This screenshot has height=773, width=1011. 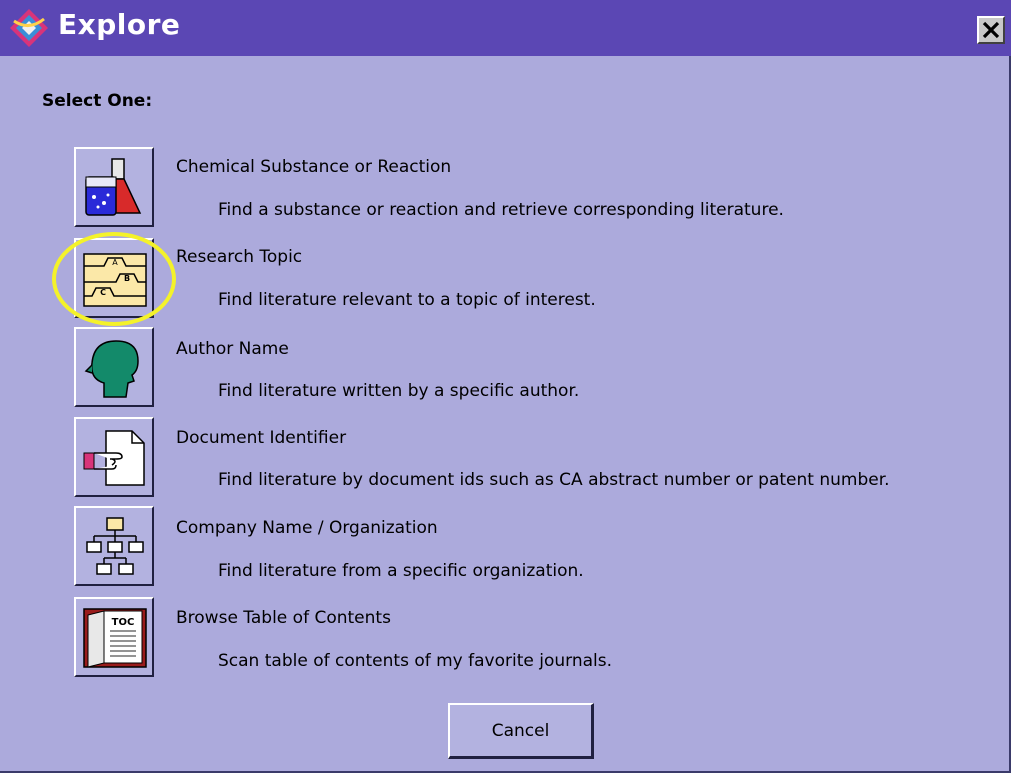 I want to click on cancel-button: Cancel, so click(x=521, y=731).